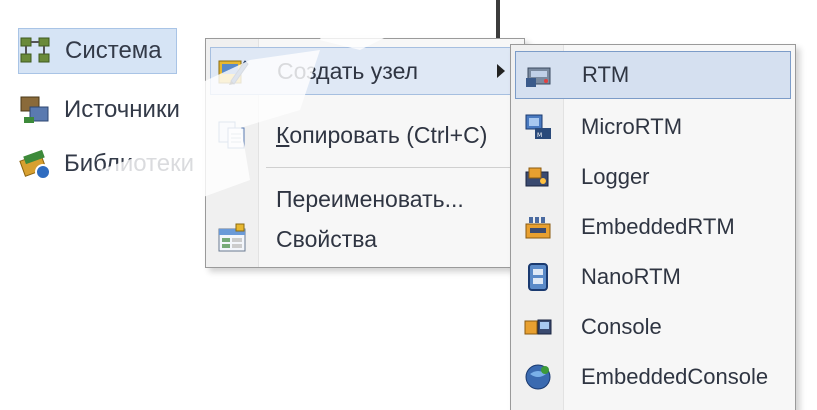 This screenshot has width=817, height=410. I want to click on tree-item-system: Система, so click(97, 51).